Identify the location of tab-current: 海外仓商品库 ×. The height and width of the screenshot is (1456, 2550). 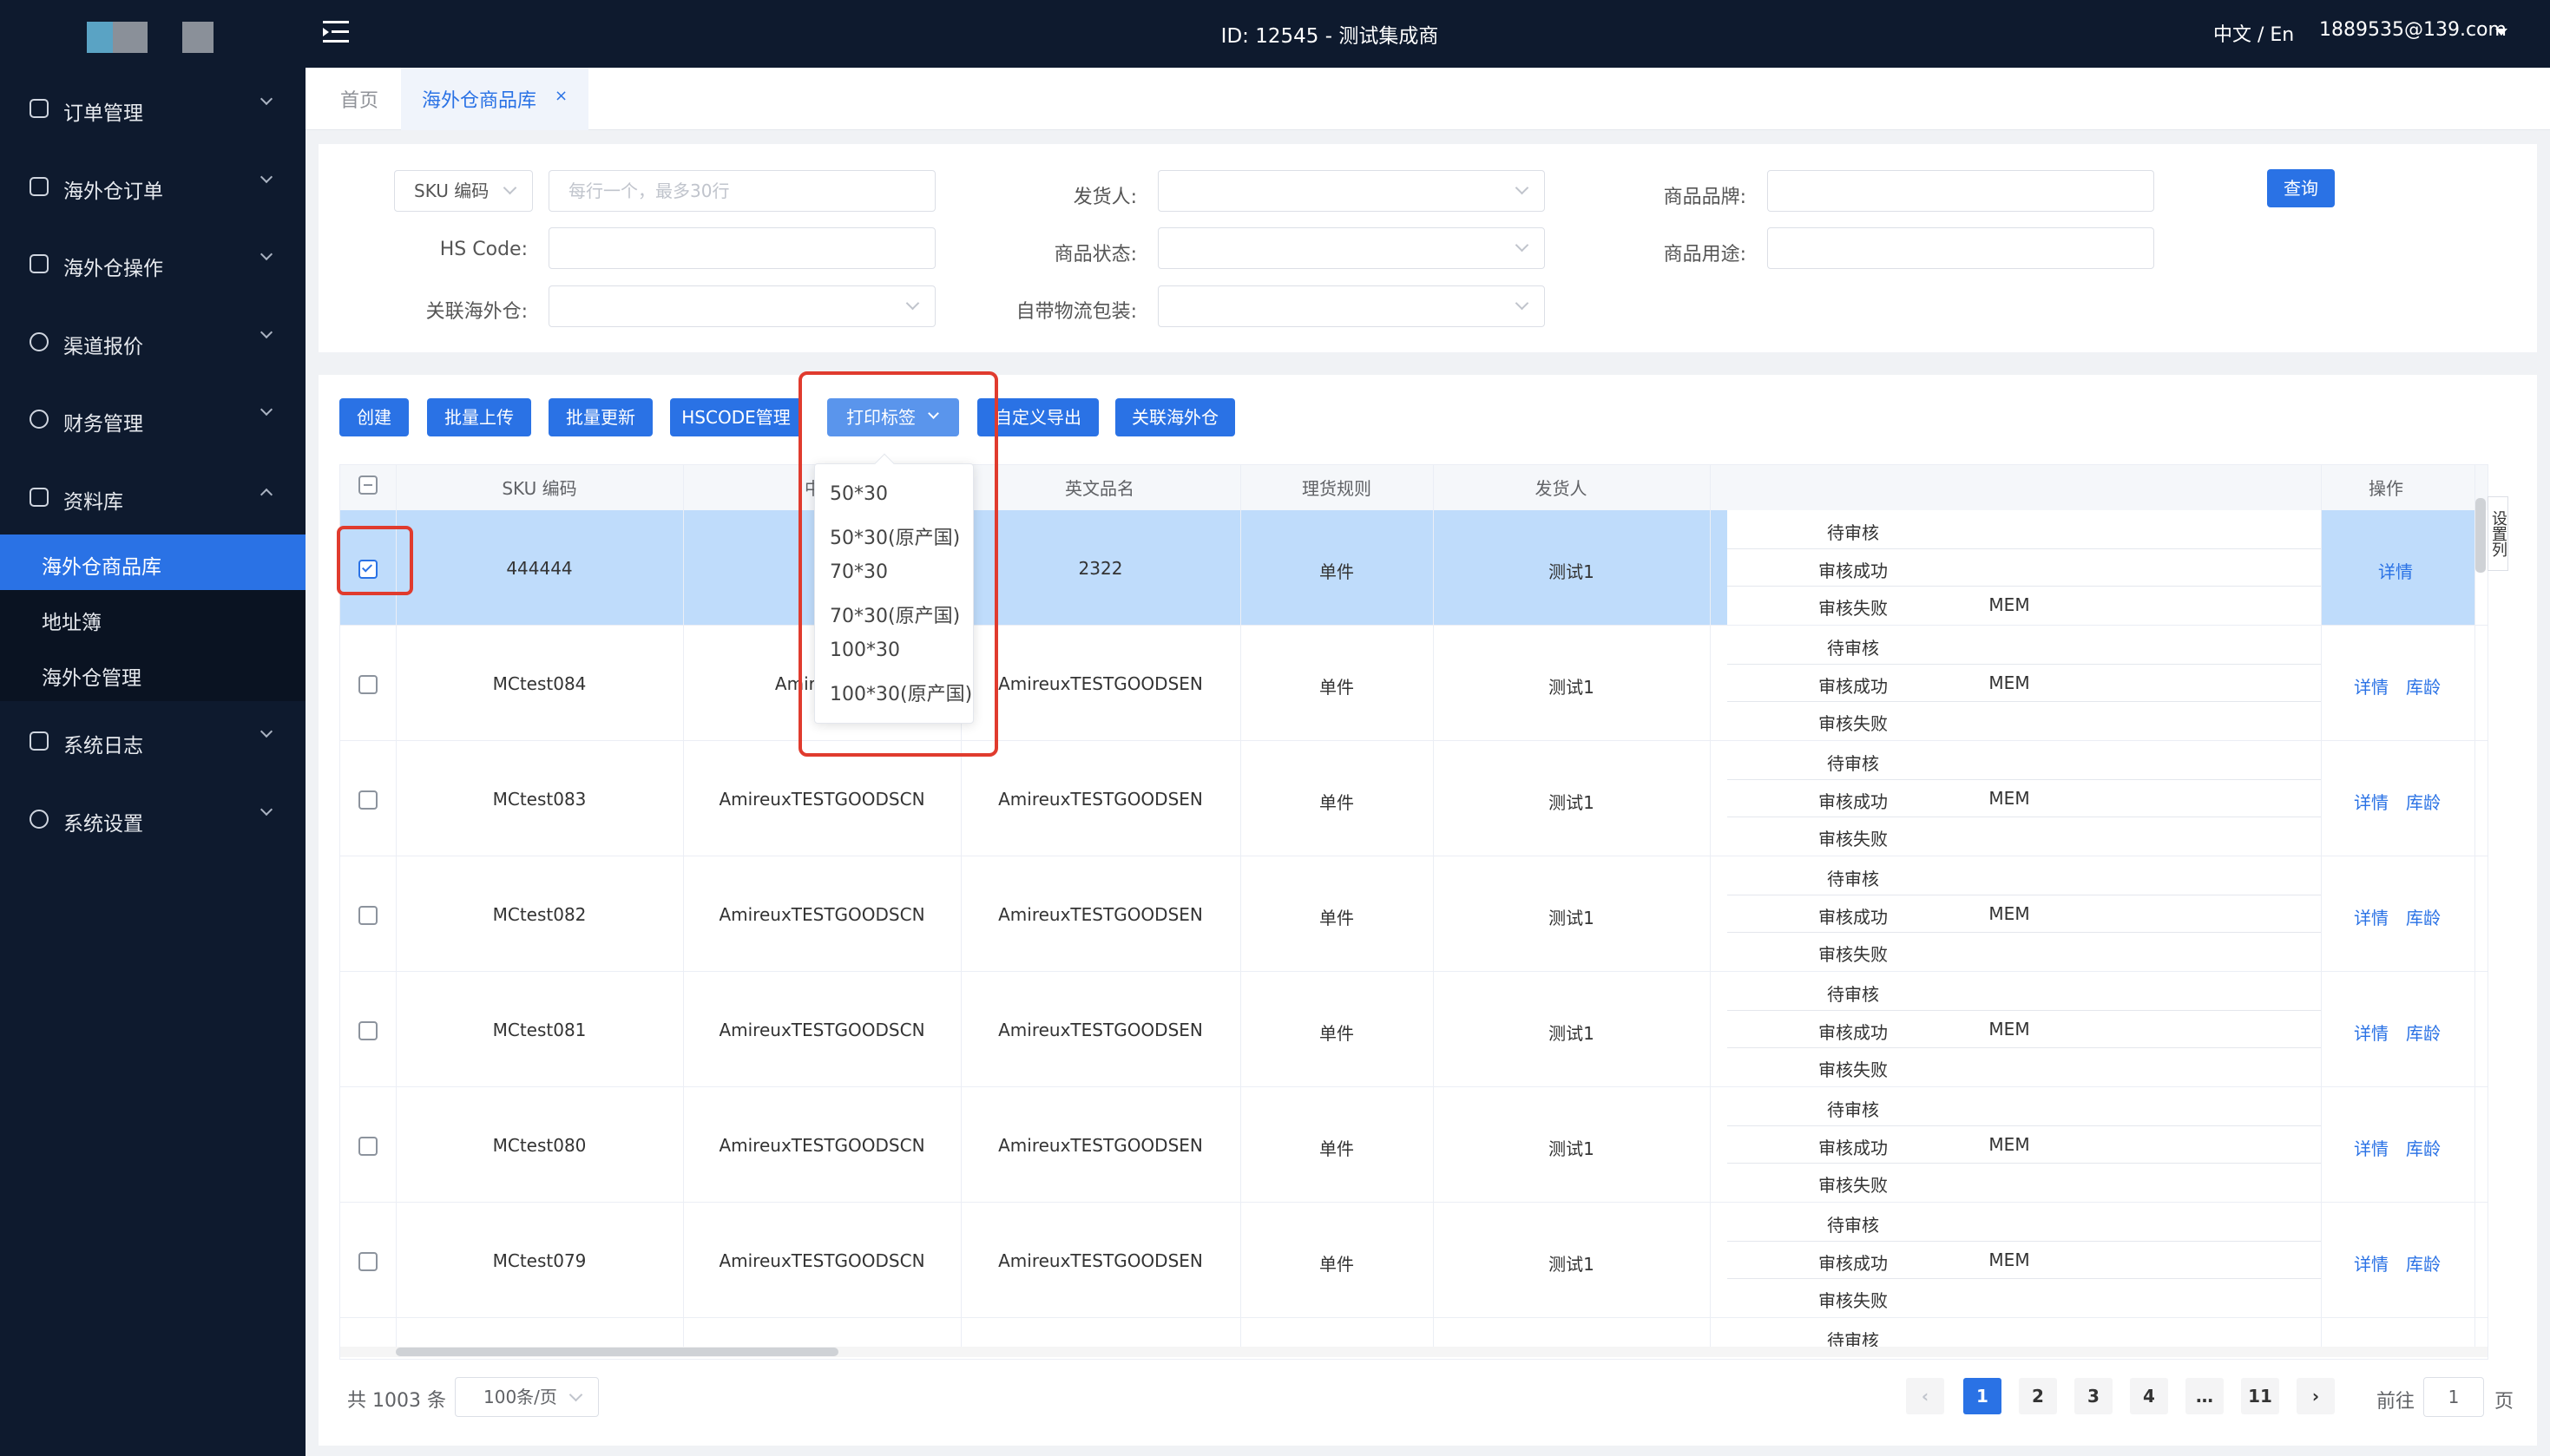
(494, 99).